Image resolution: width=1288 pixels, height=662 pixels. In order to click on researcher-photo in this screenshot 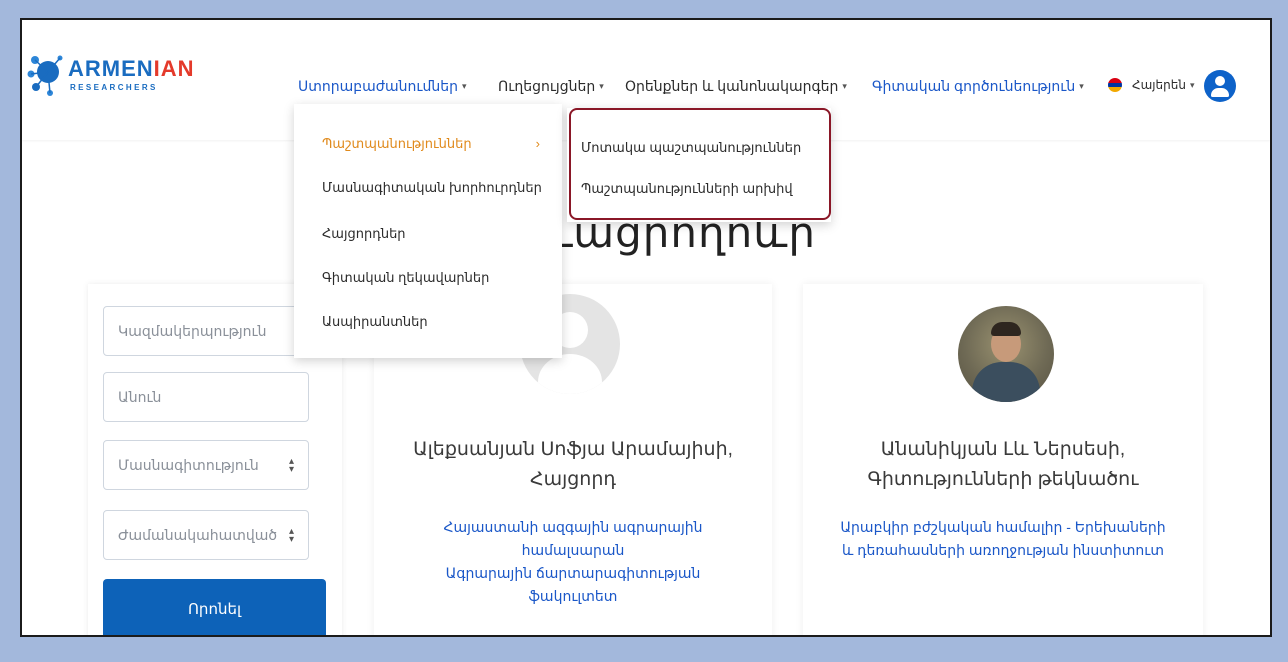, I will do `click(1006, 354)`.